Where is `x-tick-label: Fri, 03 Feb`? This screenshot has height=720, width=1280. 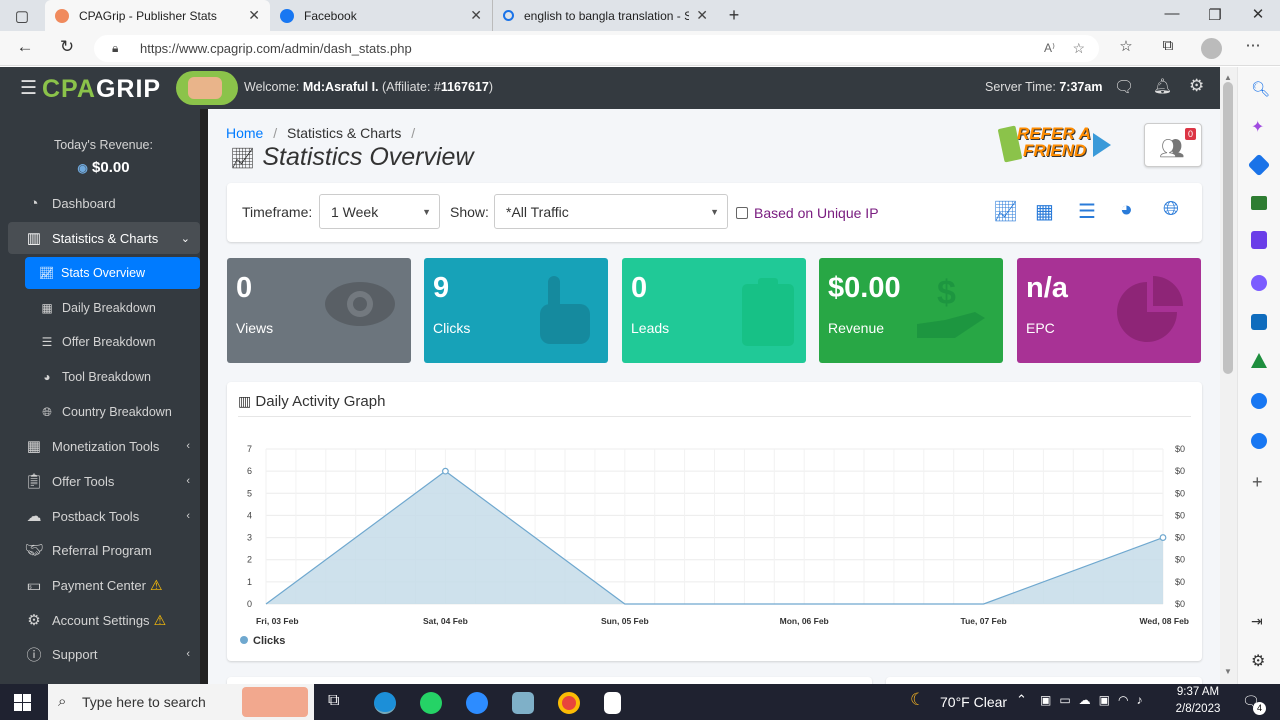 x-tick-label: Fri, 03 Feb is located at coordinates (277, 621).